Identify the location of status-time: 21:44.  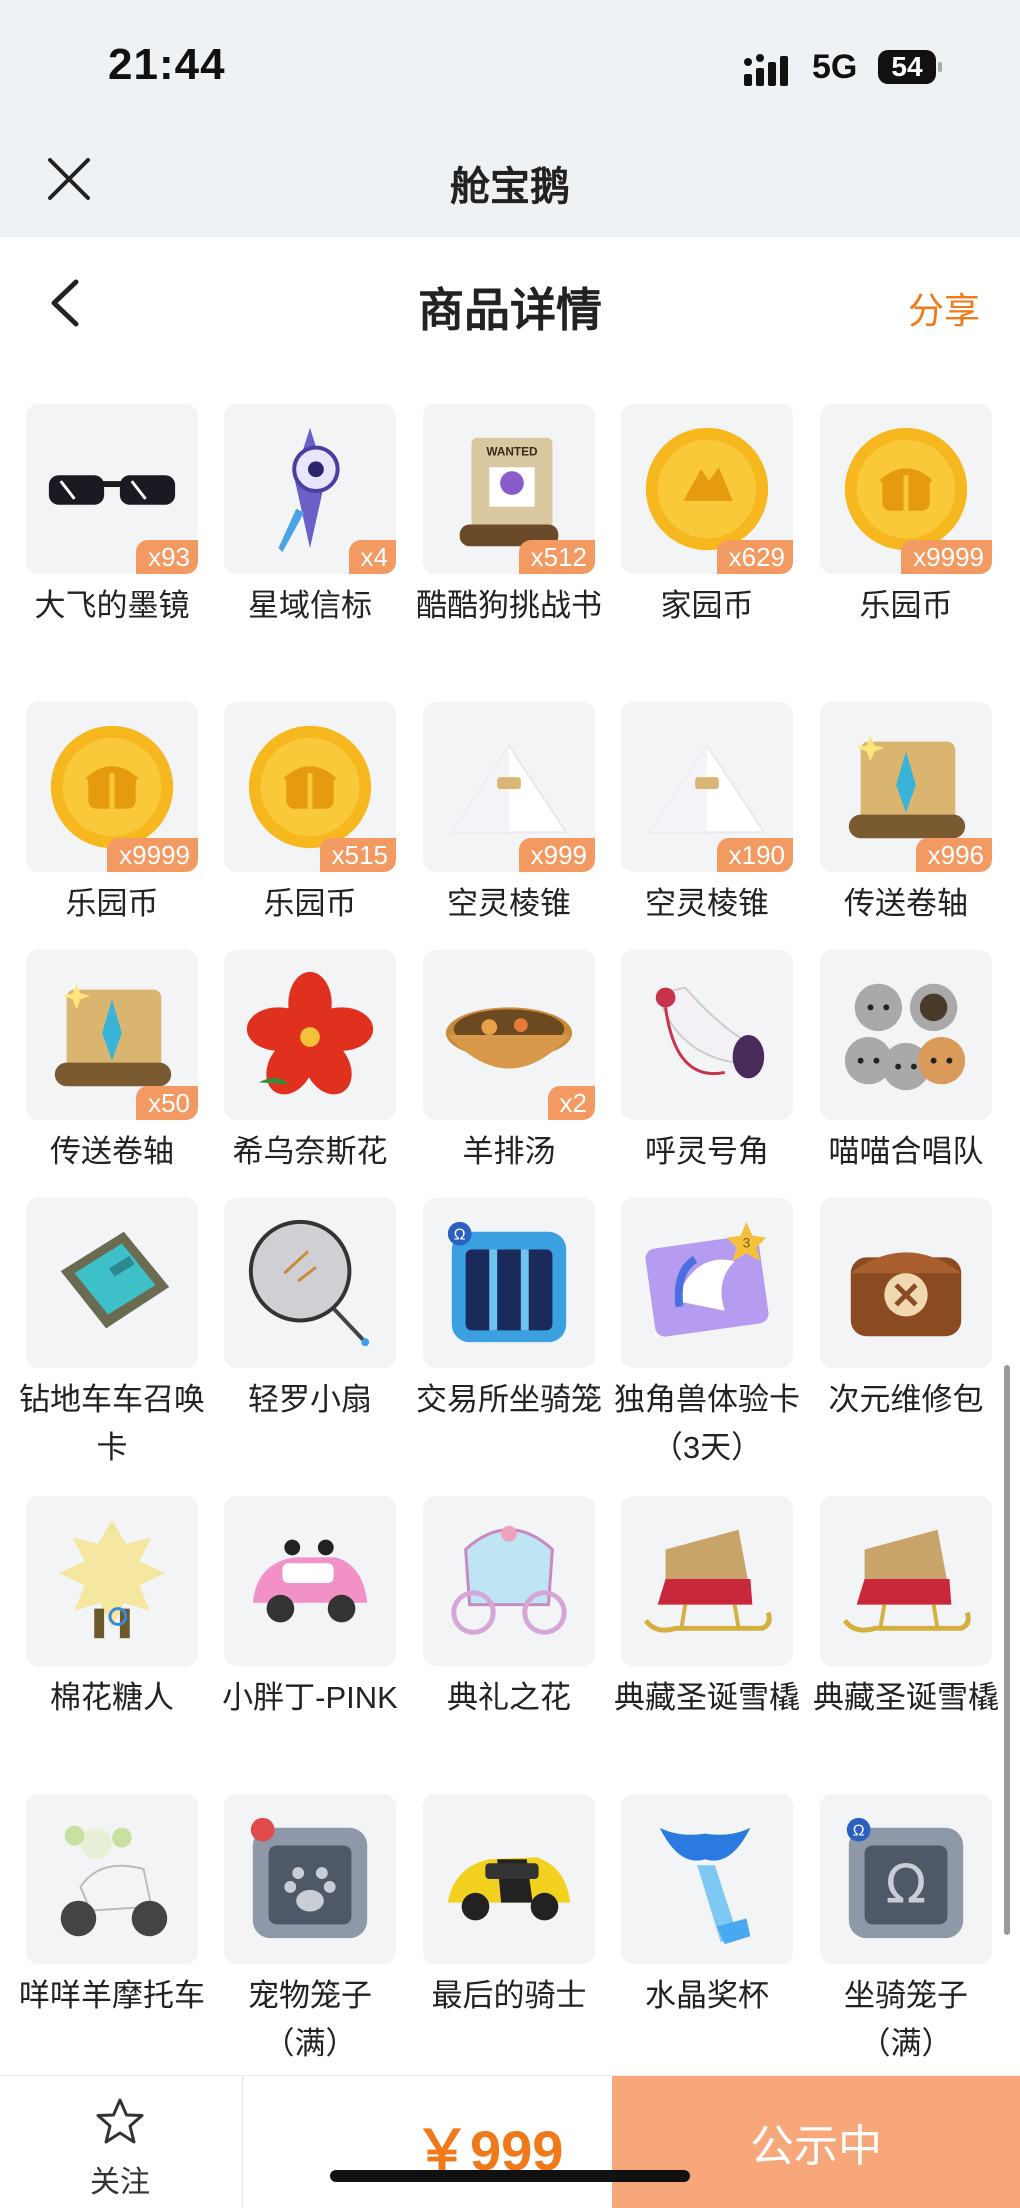
(167, 64).